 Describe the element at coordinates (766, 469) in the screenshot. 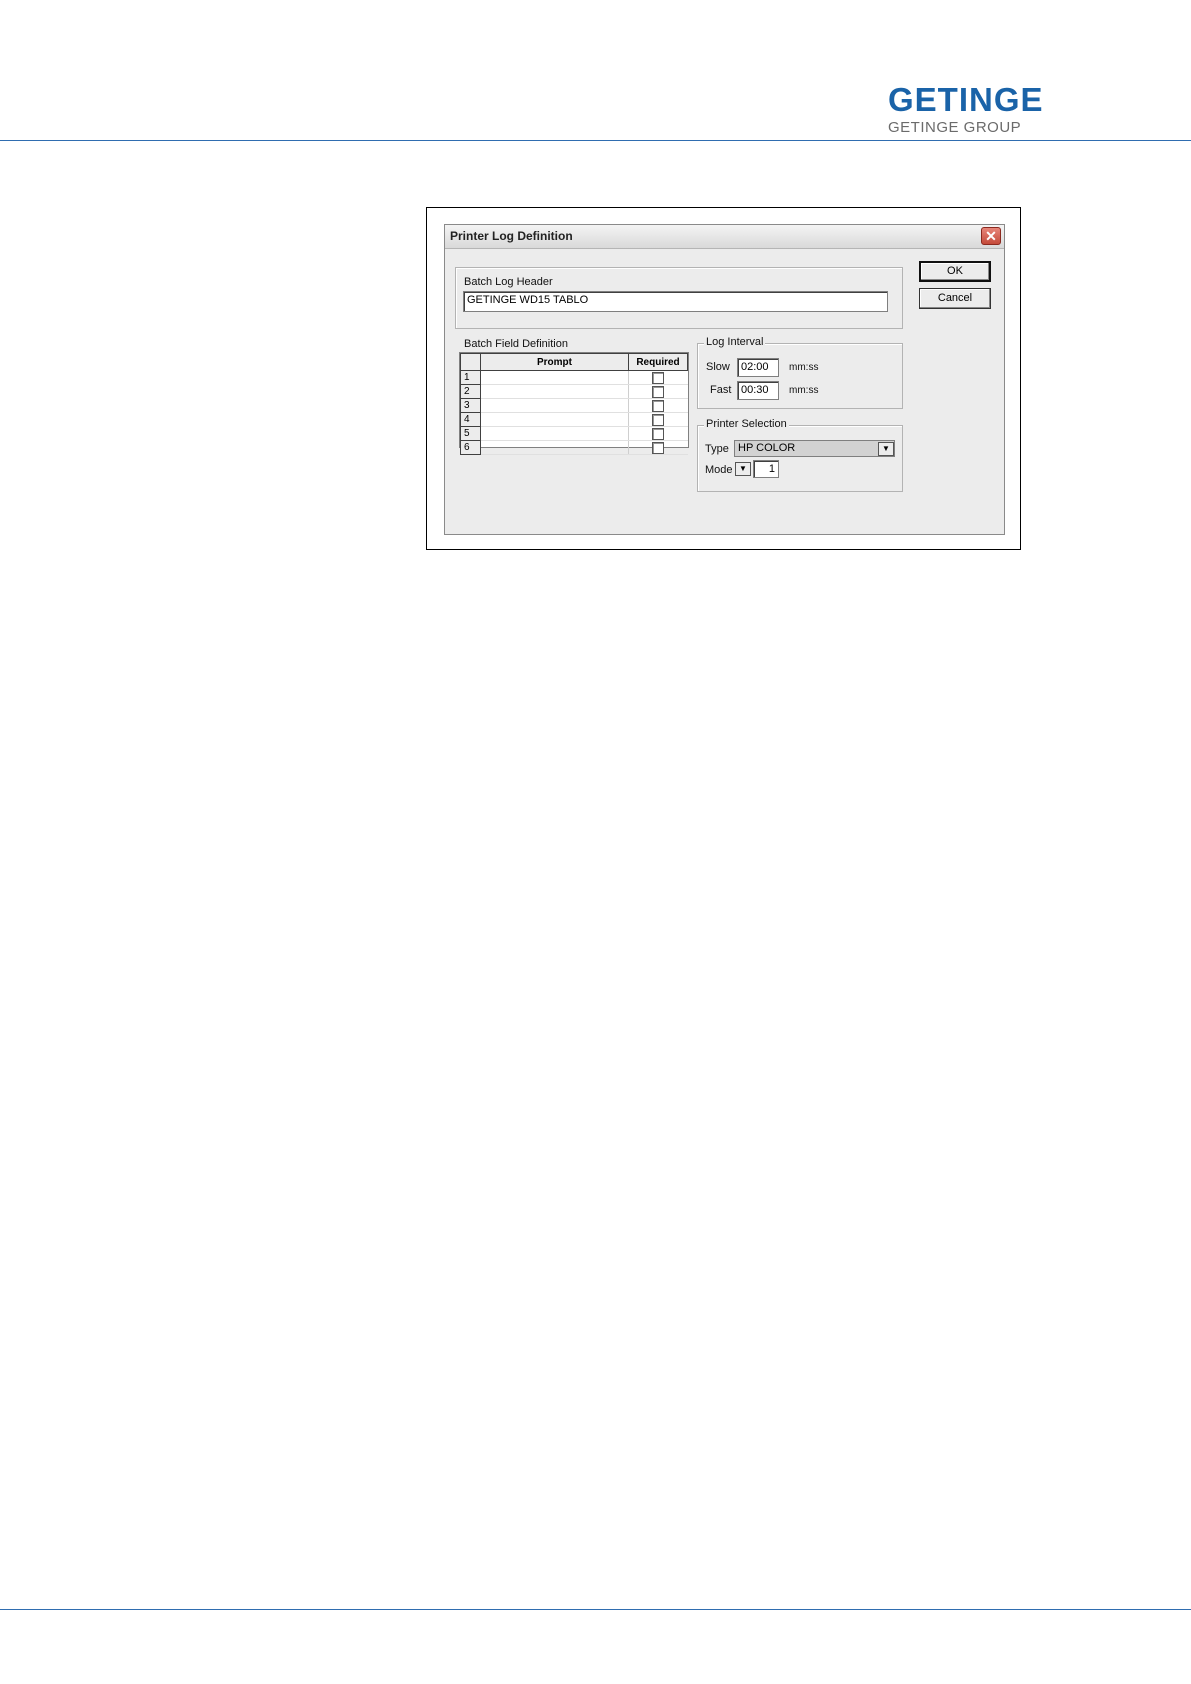

I see `mode-input: 1` at that location.